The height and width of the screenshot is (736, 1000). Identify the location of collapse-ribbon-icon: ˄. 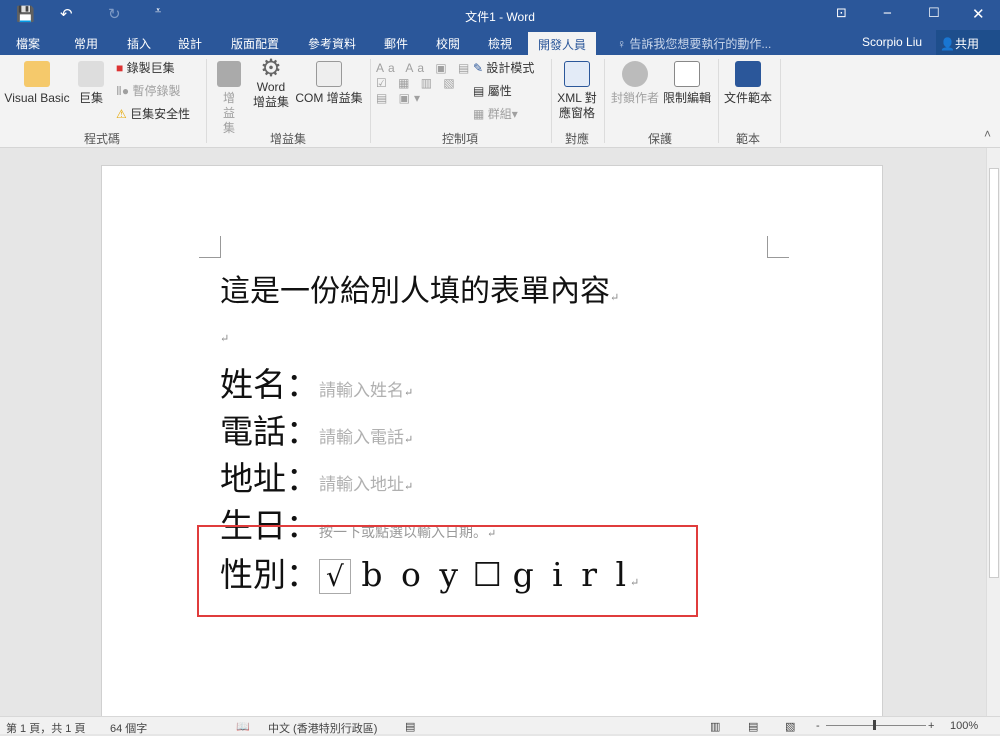
(987, 134).